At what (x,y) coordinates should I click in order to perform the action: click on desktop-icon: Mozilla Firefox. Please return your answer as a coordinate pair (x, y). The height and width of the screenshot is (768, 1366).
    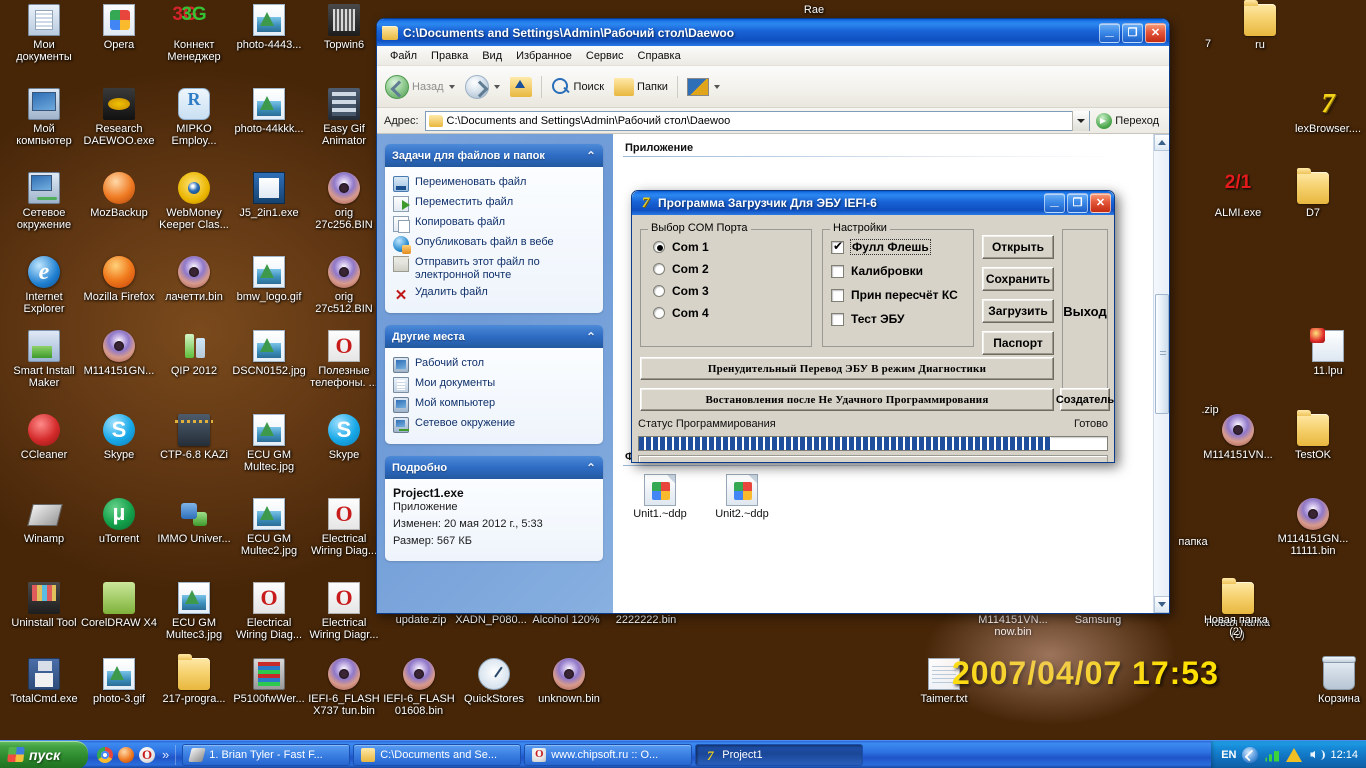
    Looking at the image, I should click on (119, 279).